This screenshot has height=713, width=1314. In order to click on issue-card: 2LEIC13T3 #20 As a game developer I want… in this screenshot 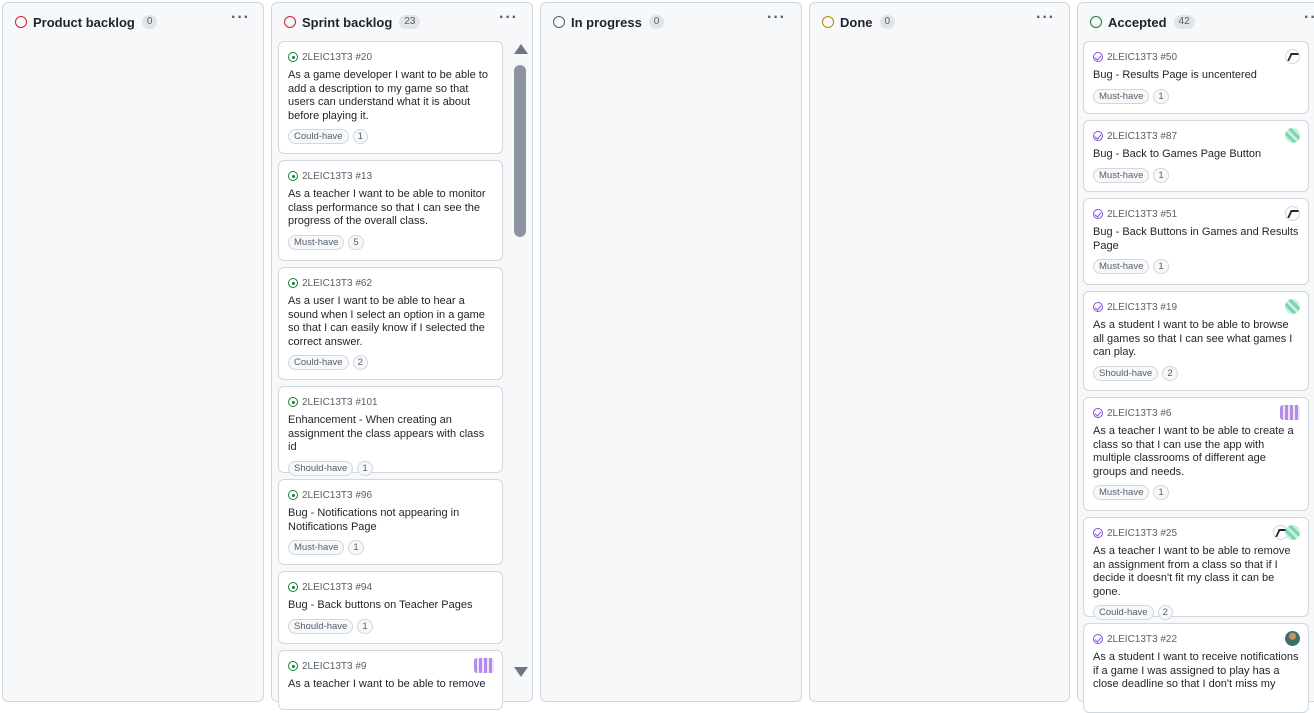, I will do `click(390, 97)`.